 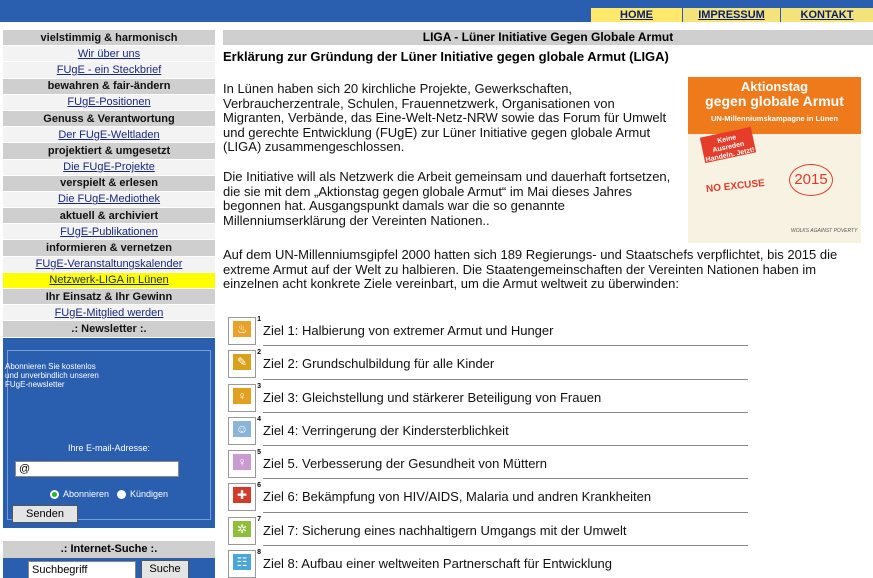 I want to click on goal-number: 8, so click(x=259, y=553).